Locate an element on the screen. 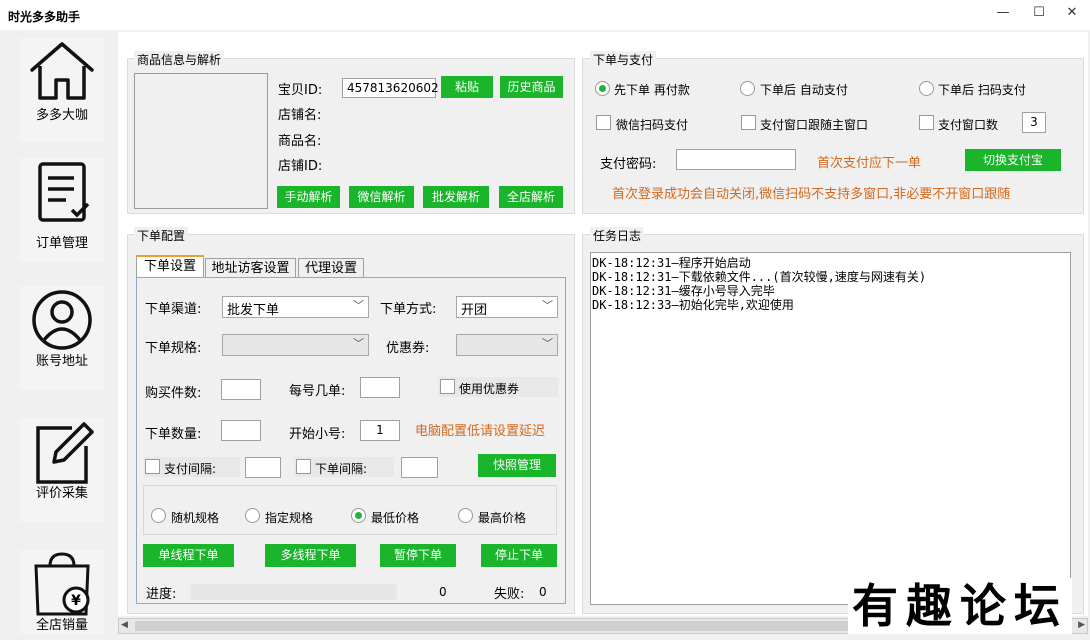 This screenshot has width=1090, height=640. spec-label: 下单规格: is located at coordinates (173, 348).